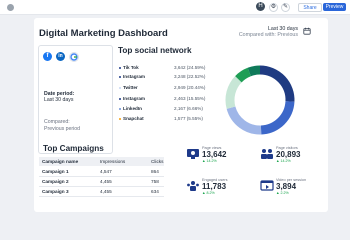  What do you see at coordinates (103, 33) in the screenshot?
I see `page-title: Digital Marketing Dashboard` at bounding box center [103, 33].